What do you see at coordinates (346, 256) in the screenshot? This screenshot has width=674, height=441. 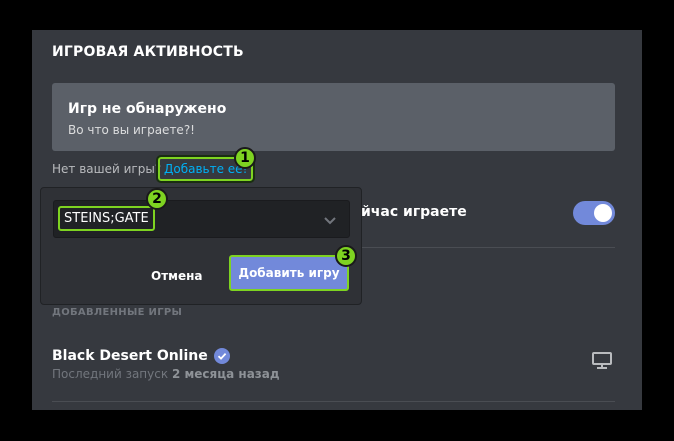 I see `step-badge-3: 3` at bounding box center [346, 256].